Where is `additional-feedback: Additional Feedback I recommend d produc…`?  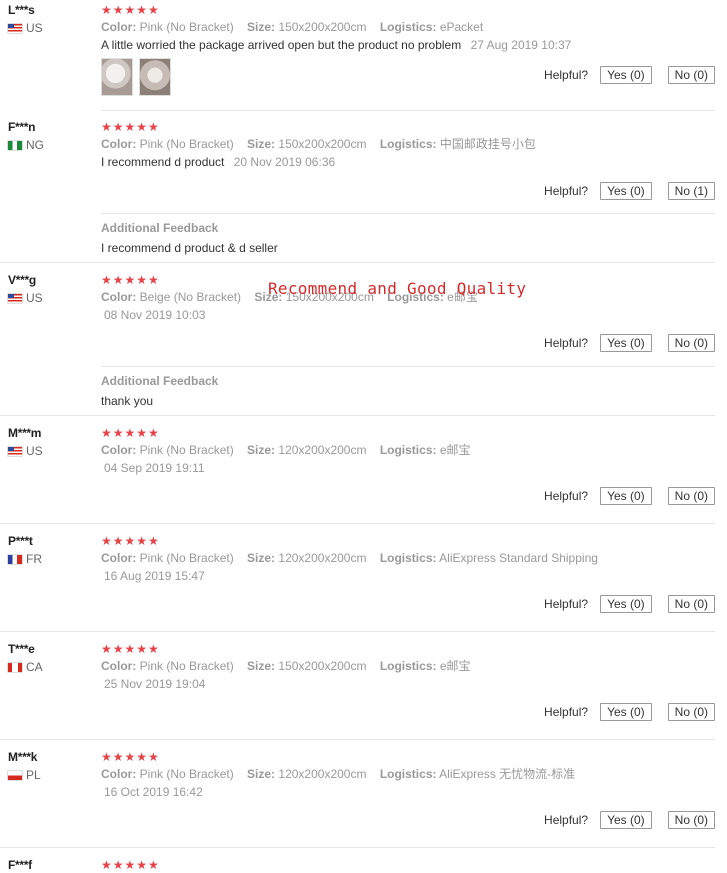 additional-feedback: Additional Feedback I recommend d produc… is located at coordinates (189, 238).